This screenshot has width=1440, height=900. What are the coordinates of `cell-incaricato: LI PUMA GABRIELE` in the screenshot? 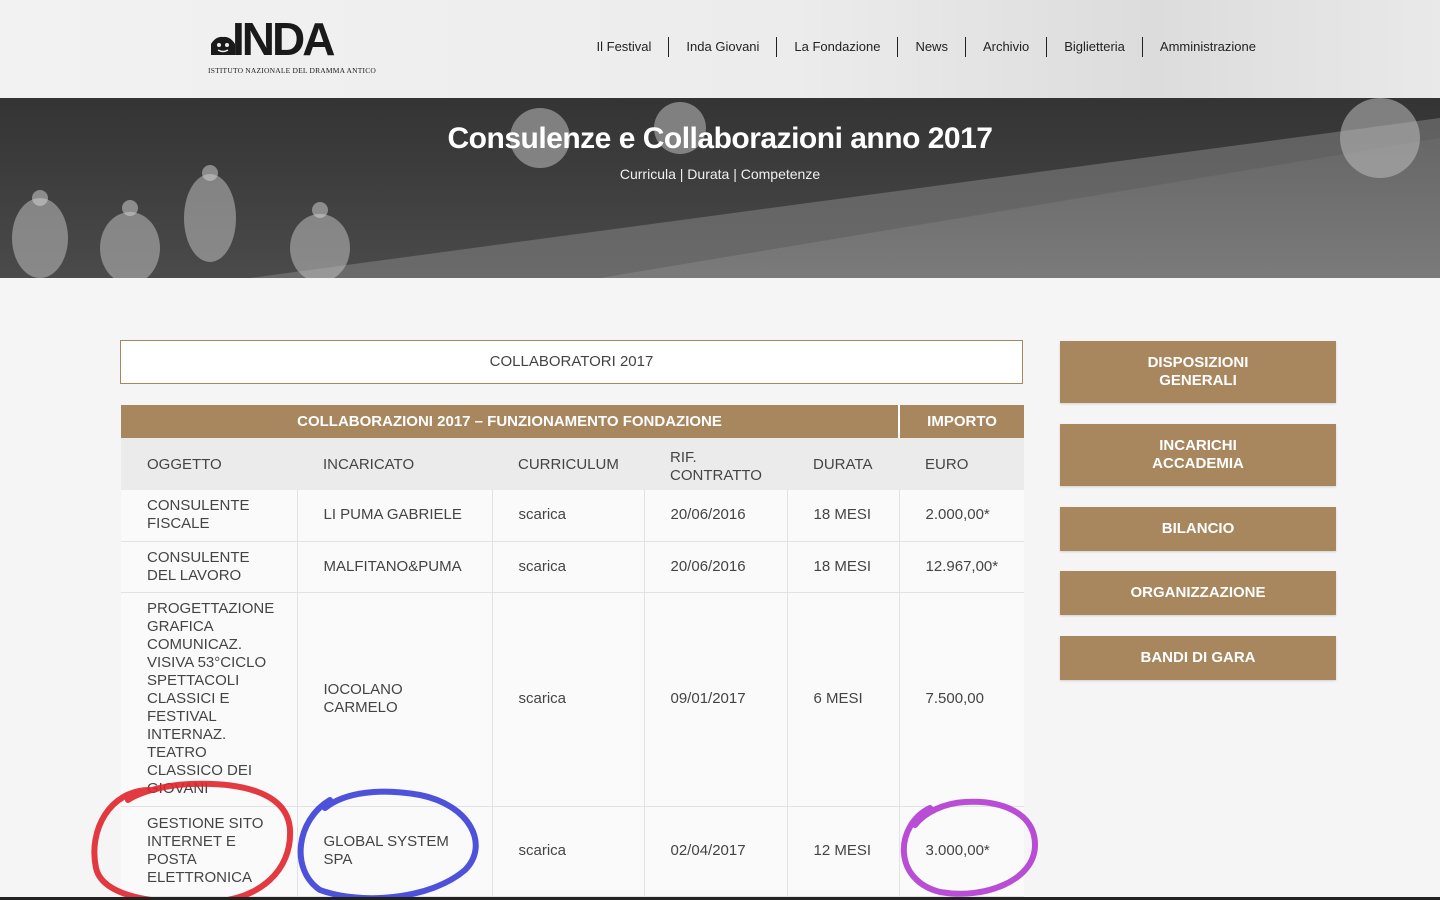 It's located at (395, 516).